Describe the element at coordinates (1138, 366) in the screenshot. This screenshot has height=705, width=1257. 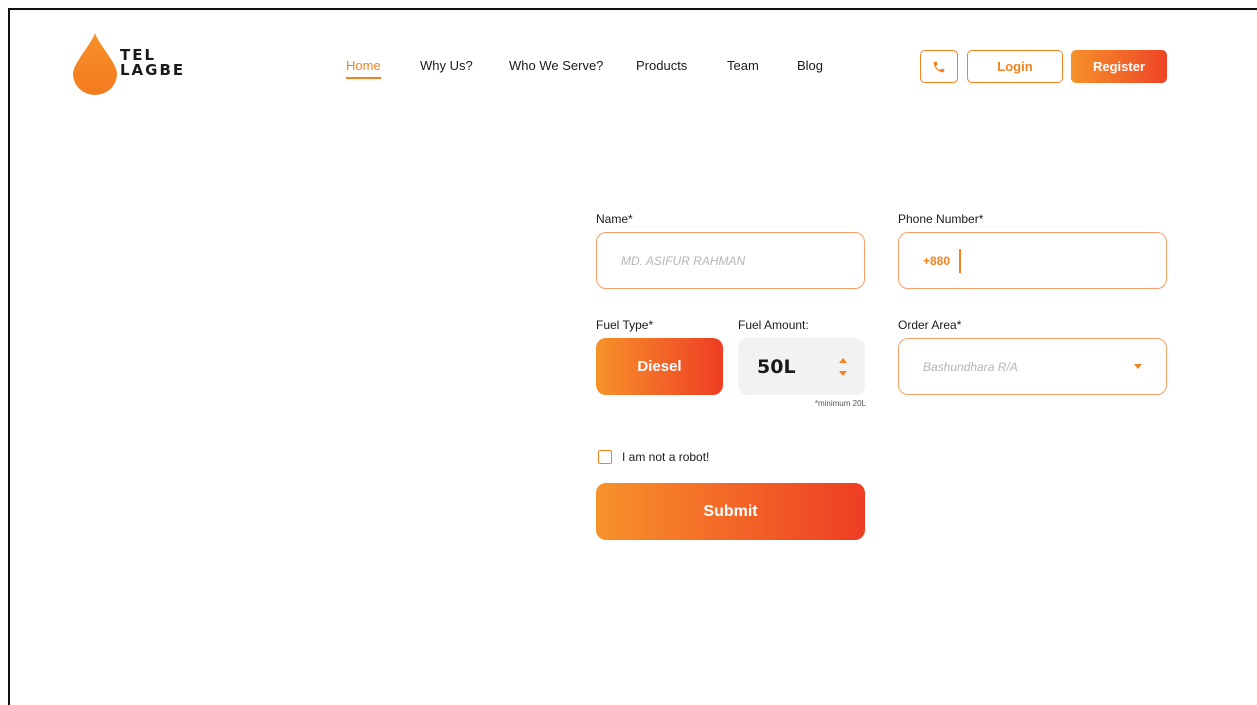
I see `caret-down-icon` at that location.